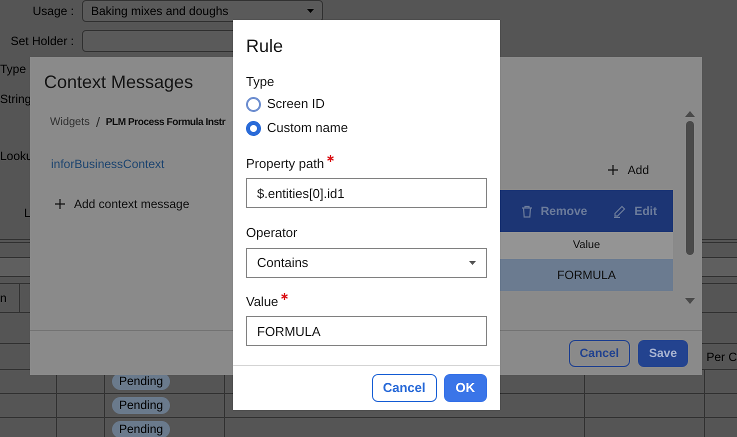 This screenshot has height=437, width=737. Describe the element at coordinates (310, 11) in the screenshot. I see `dropdown-caret-icon` at that location.